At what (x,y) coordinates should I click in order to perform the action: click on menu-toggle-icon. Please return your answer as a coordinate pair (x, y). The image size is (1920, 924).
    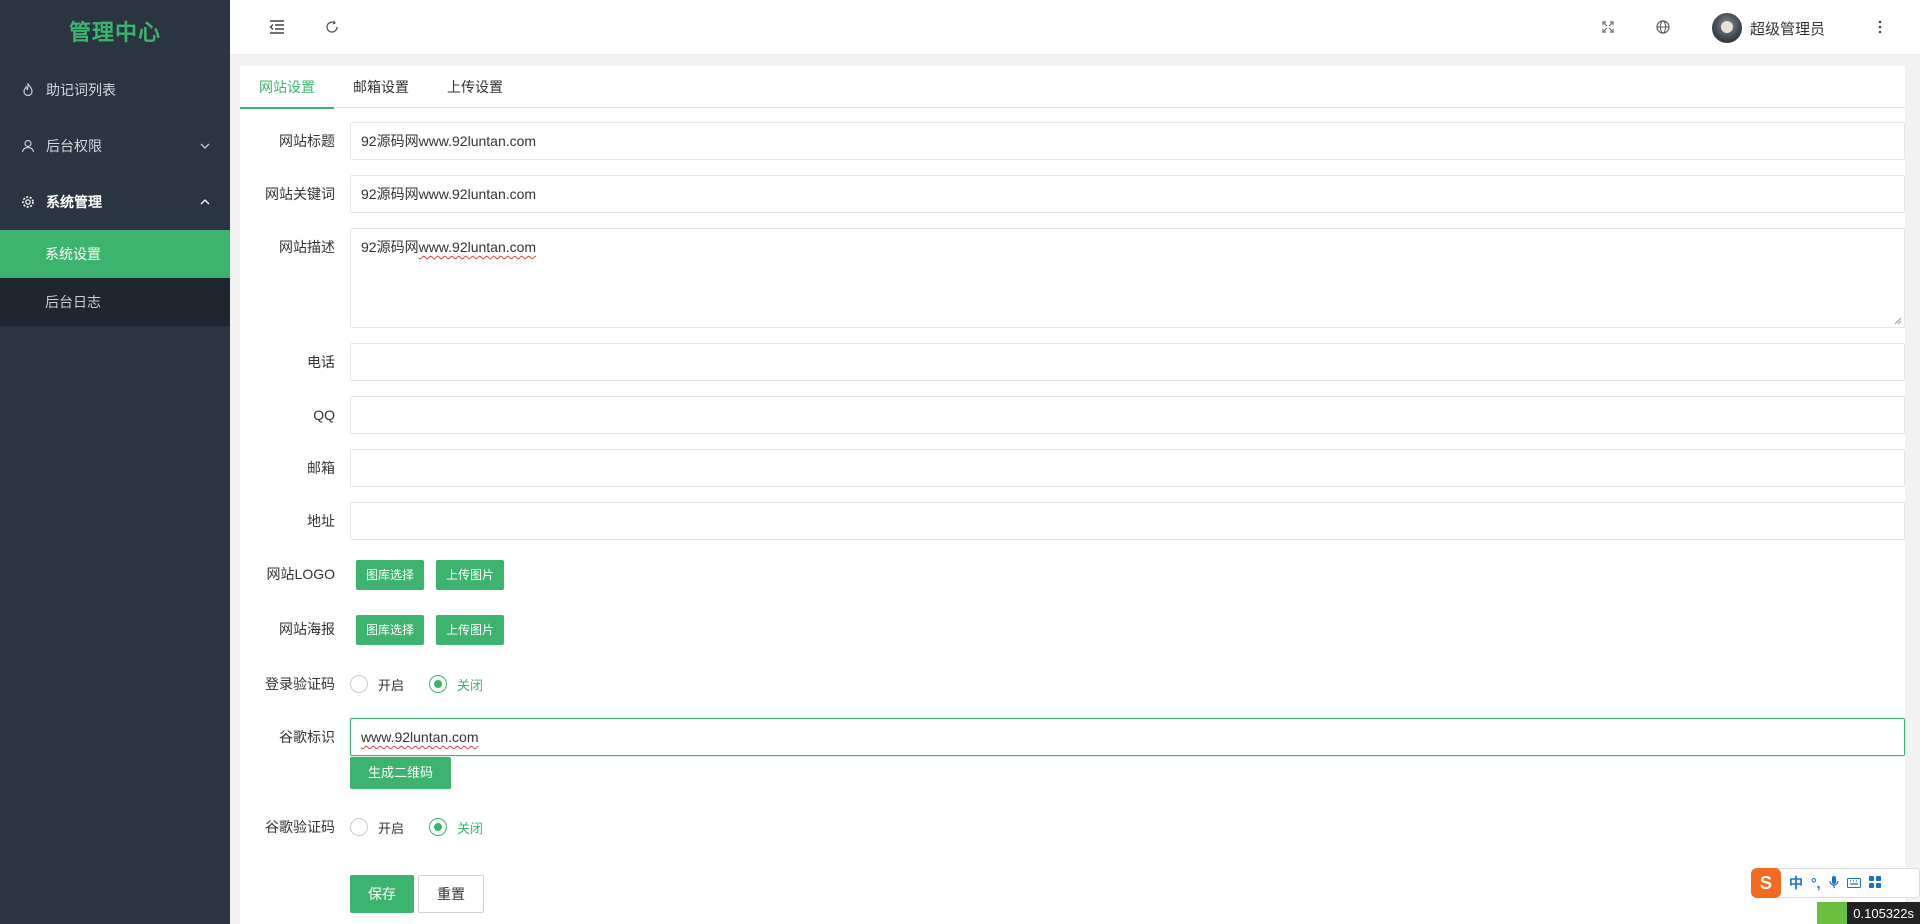
    Looking at the image, I should click on (277, 27).